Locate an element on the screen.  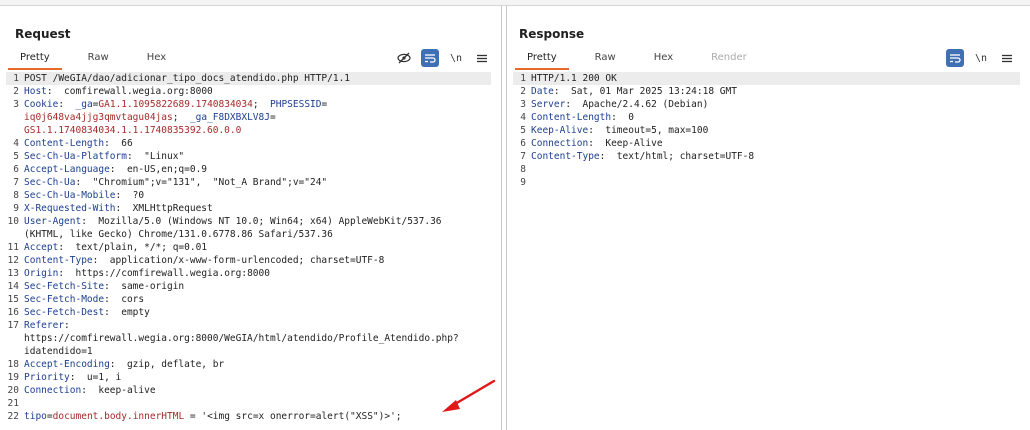
code-line: 16 Sec-Fetch-Dest: empty is located at coordinates (248, 312).